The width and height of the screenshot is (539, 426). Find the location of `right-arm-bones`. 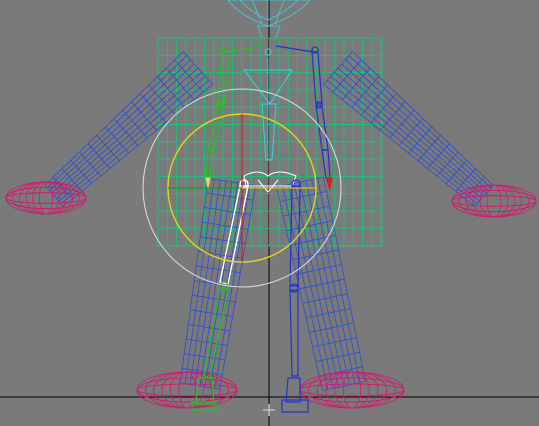

right-arm-bones is located at coordinates (321, 112).